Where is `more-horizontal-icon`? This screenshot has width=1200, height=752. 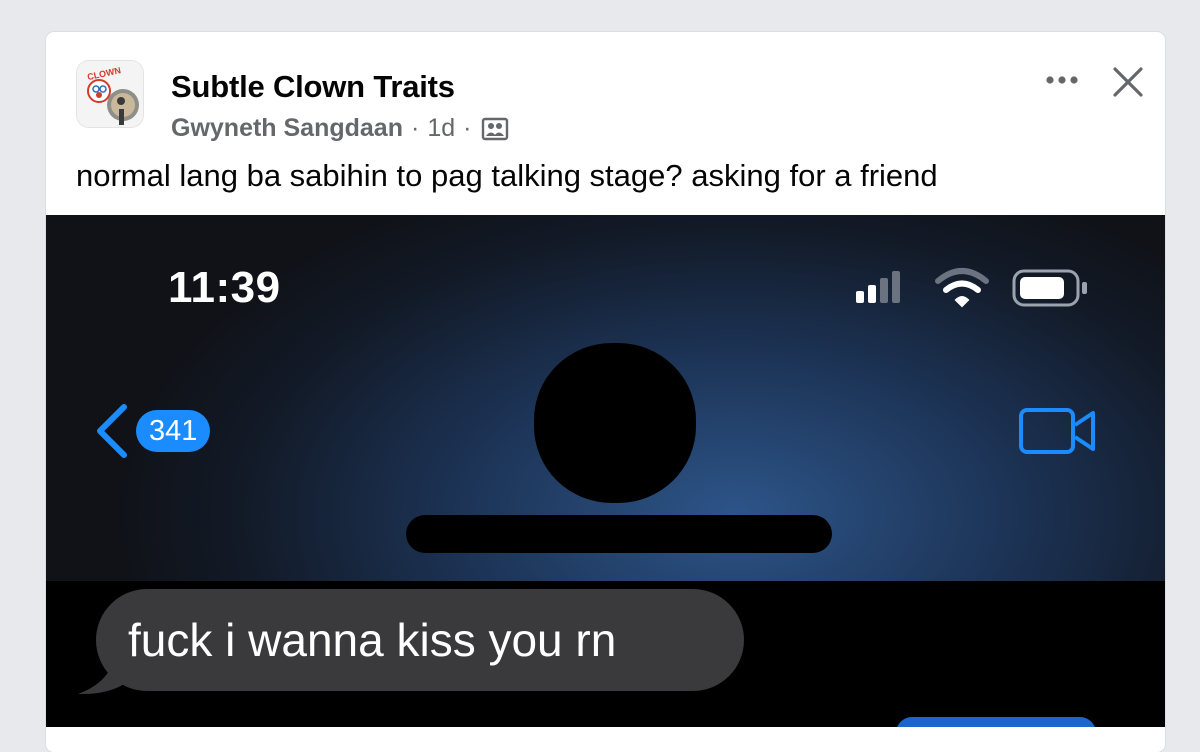 more-horizontal-icon is located at coordinates (1062, 80).